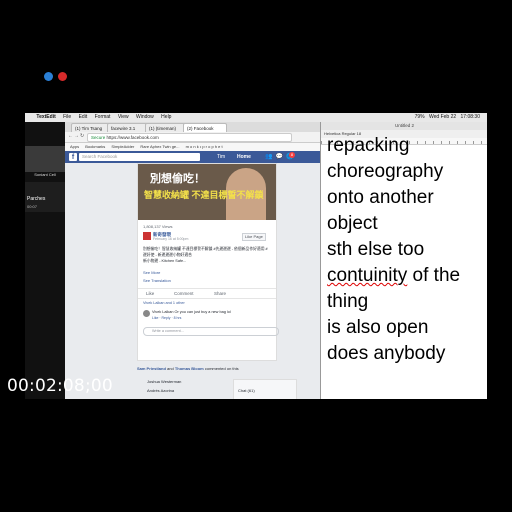 The height and width of the screenshot is (512, 512). Describe the element at coordinates (386, 353) in the screenshot. I see `document-line: does anybody` at that location.